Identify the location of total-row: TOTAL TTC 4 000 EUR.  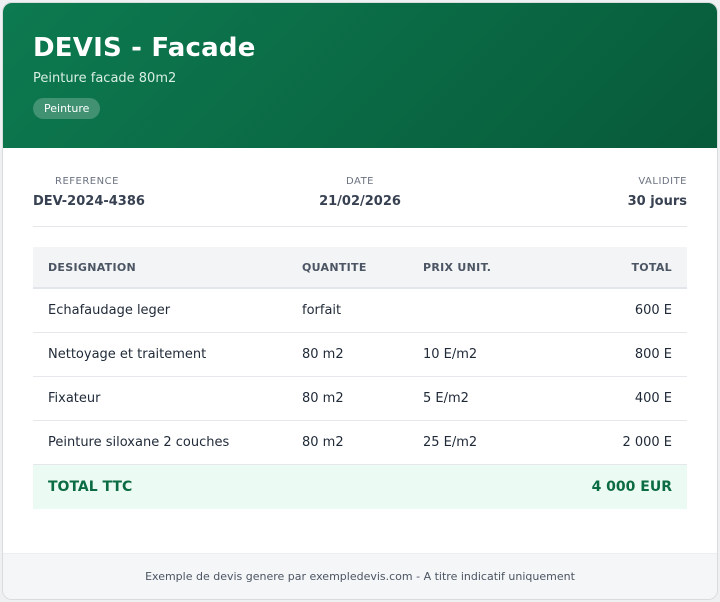
(360, 486).